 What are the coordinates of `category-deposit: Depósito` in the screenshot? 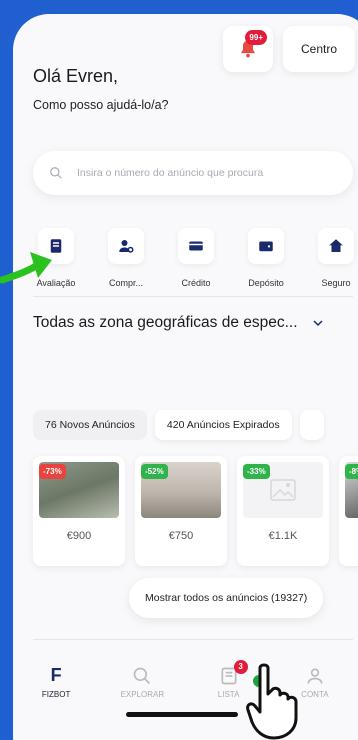 It's located at (266, 258).